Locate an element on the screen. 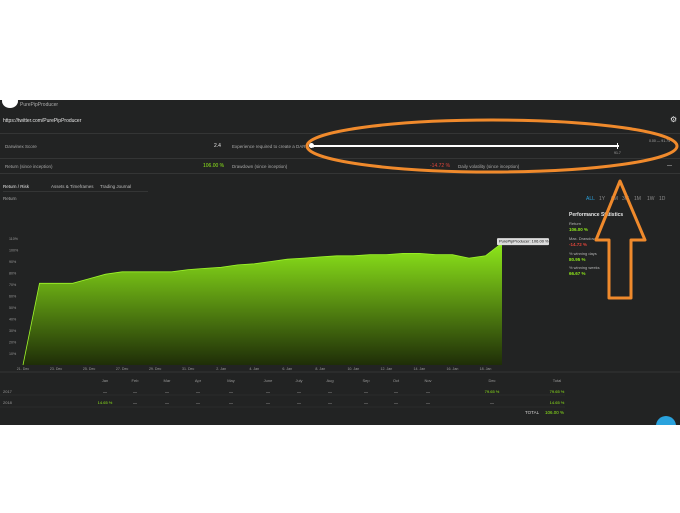 Image resolution: width=680 pixels, height=513 pixels. annotation-ellipse is located at coordinates (492, 146).